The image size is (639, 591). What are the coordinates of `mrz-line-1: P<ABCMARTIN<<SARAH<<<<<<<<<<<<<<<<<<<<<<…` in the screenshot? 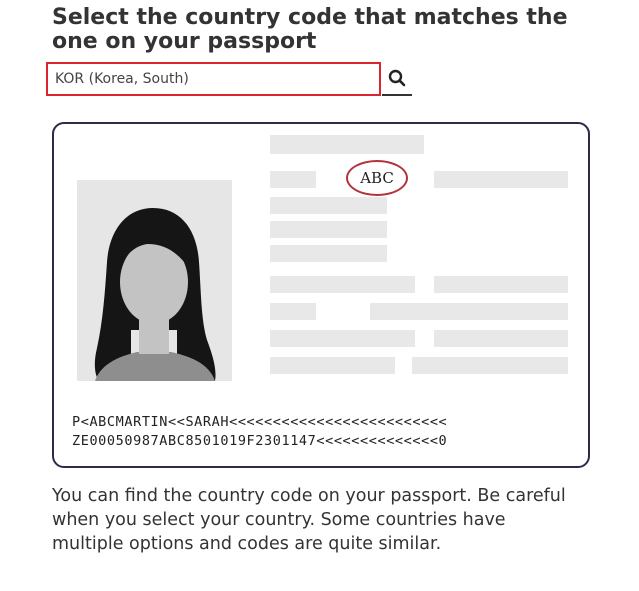 It's located at (260, 422).